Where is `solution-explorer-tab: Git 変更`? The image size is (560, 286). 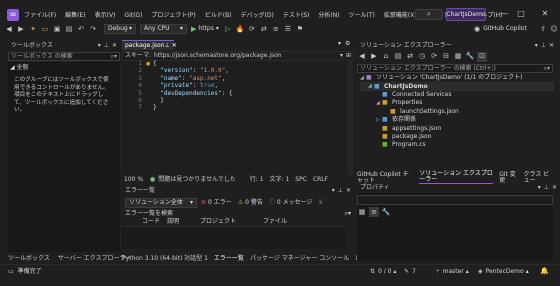
solution-explorer-tab: Git 変更 is located at coordinates (508, 177).